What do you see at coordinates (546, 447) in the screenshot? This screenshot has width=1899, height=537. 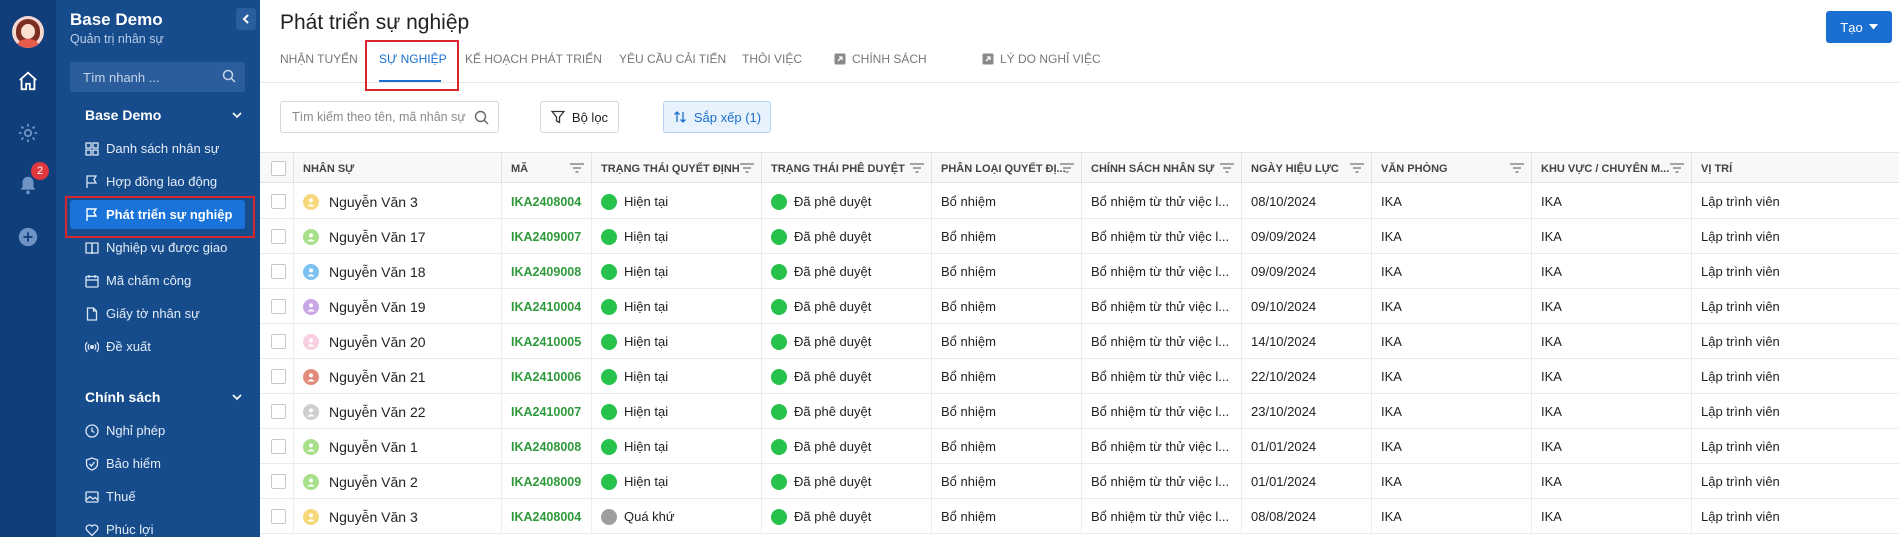 I see `employee-code-link: IKA2408008` at bounding box center [546, 447].